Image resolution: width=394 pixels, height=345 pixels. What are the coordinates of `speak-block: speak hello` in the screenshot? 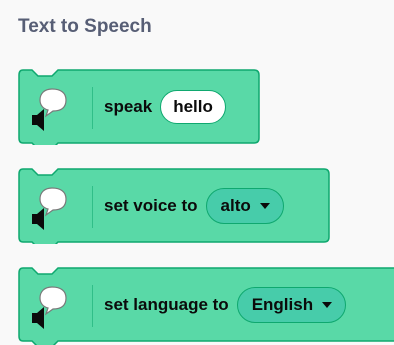 It's located at (139, 107).